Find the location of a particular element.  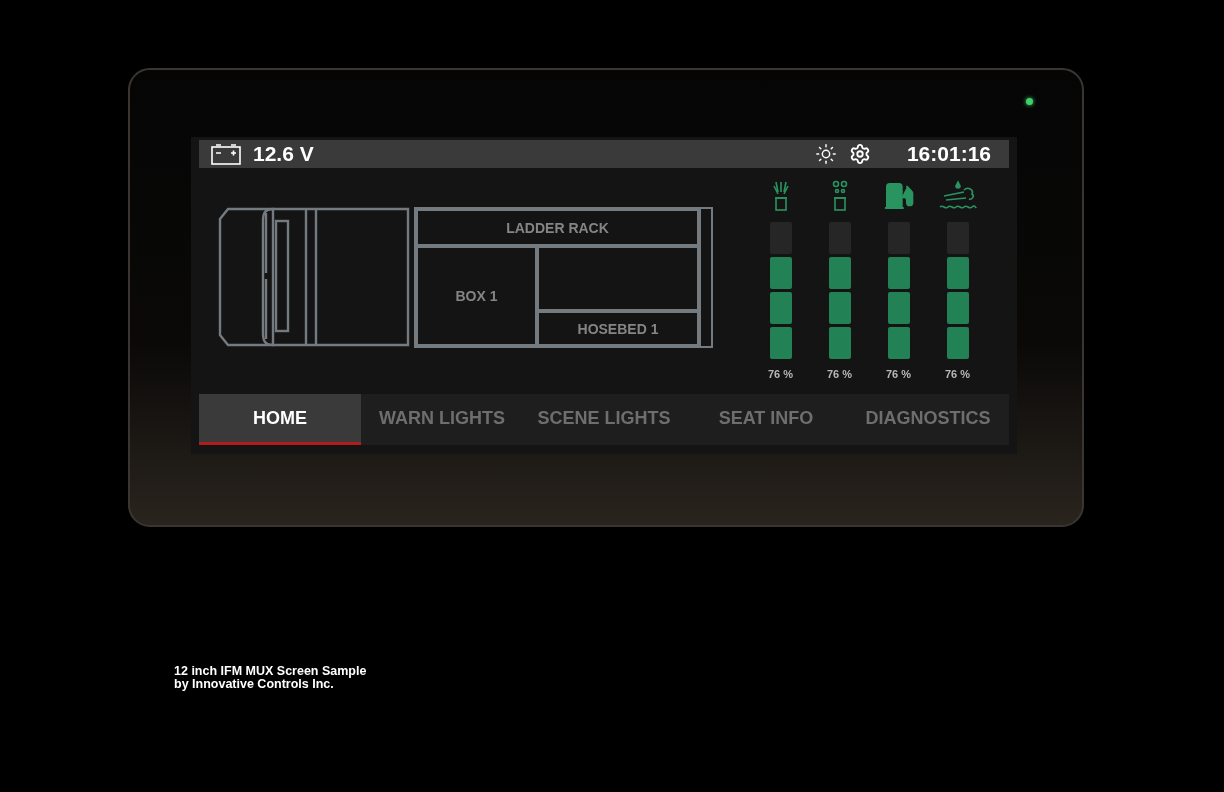

nozzle-spray-icon is located at coordinates (780, 196).